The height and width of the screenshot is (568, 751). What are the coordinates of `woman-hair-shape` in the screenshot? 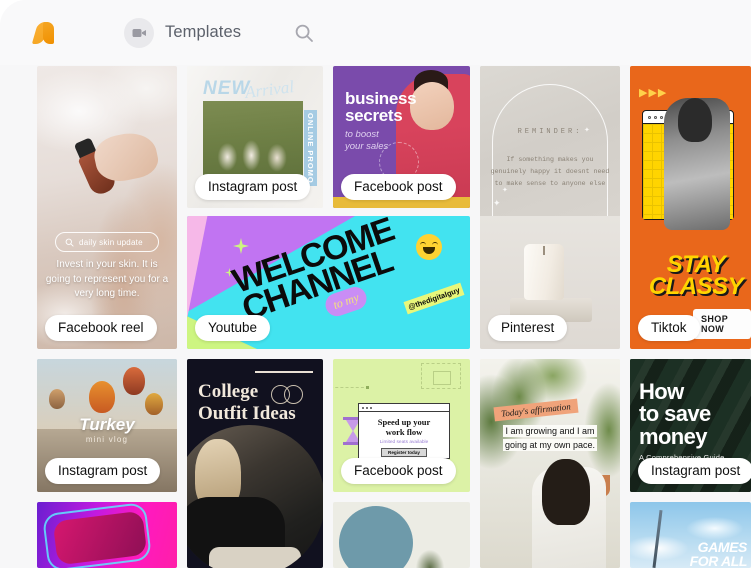 It's located at (566, 492).